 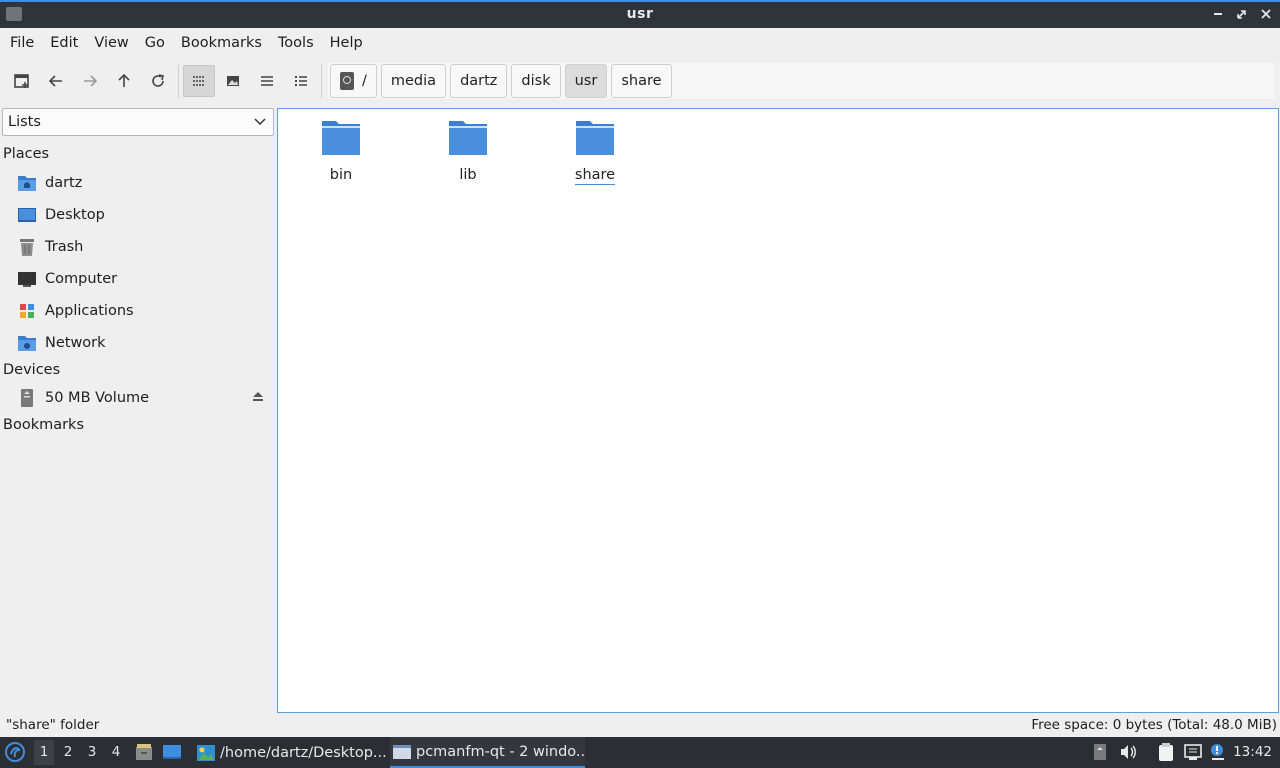 I want to click on new-tab-icon, so click(x=21, y=81).